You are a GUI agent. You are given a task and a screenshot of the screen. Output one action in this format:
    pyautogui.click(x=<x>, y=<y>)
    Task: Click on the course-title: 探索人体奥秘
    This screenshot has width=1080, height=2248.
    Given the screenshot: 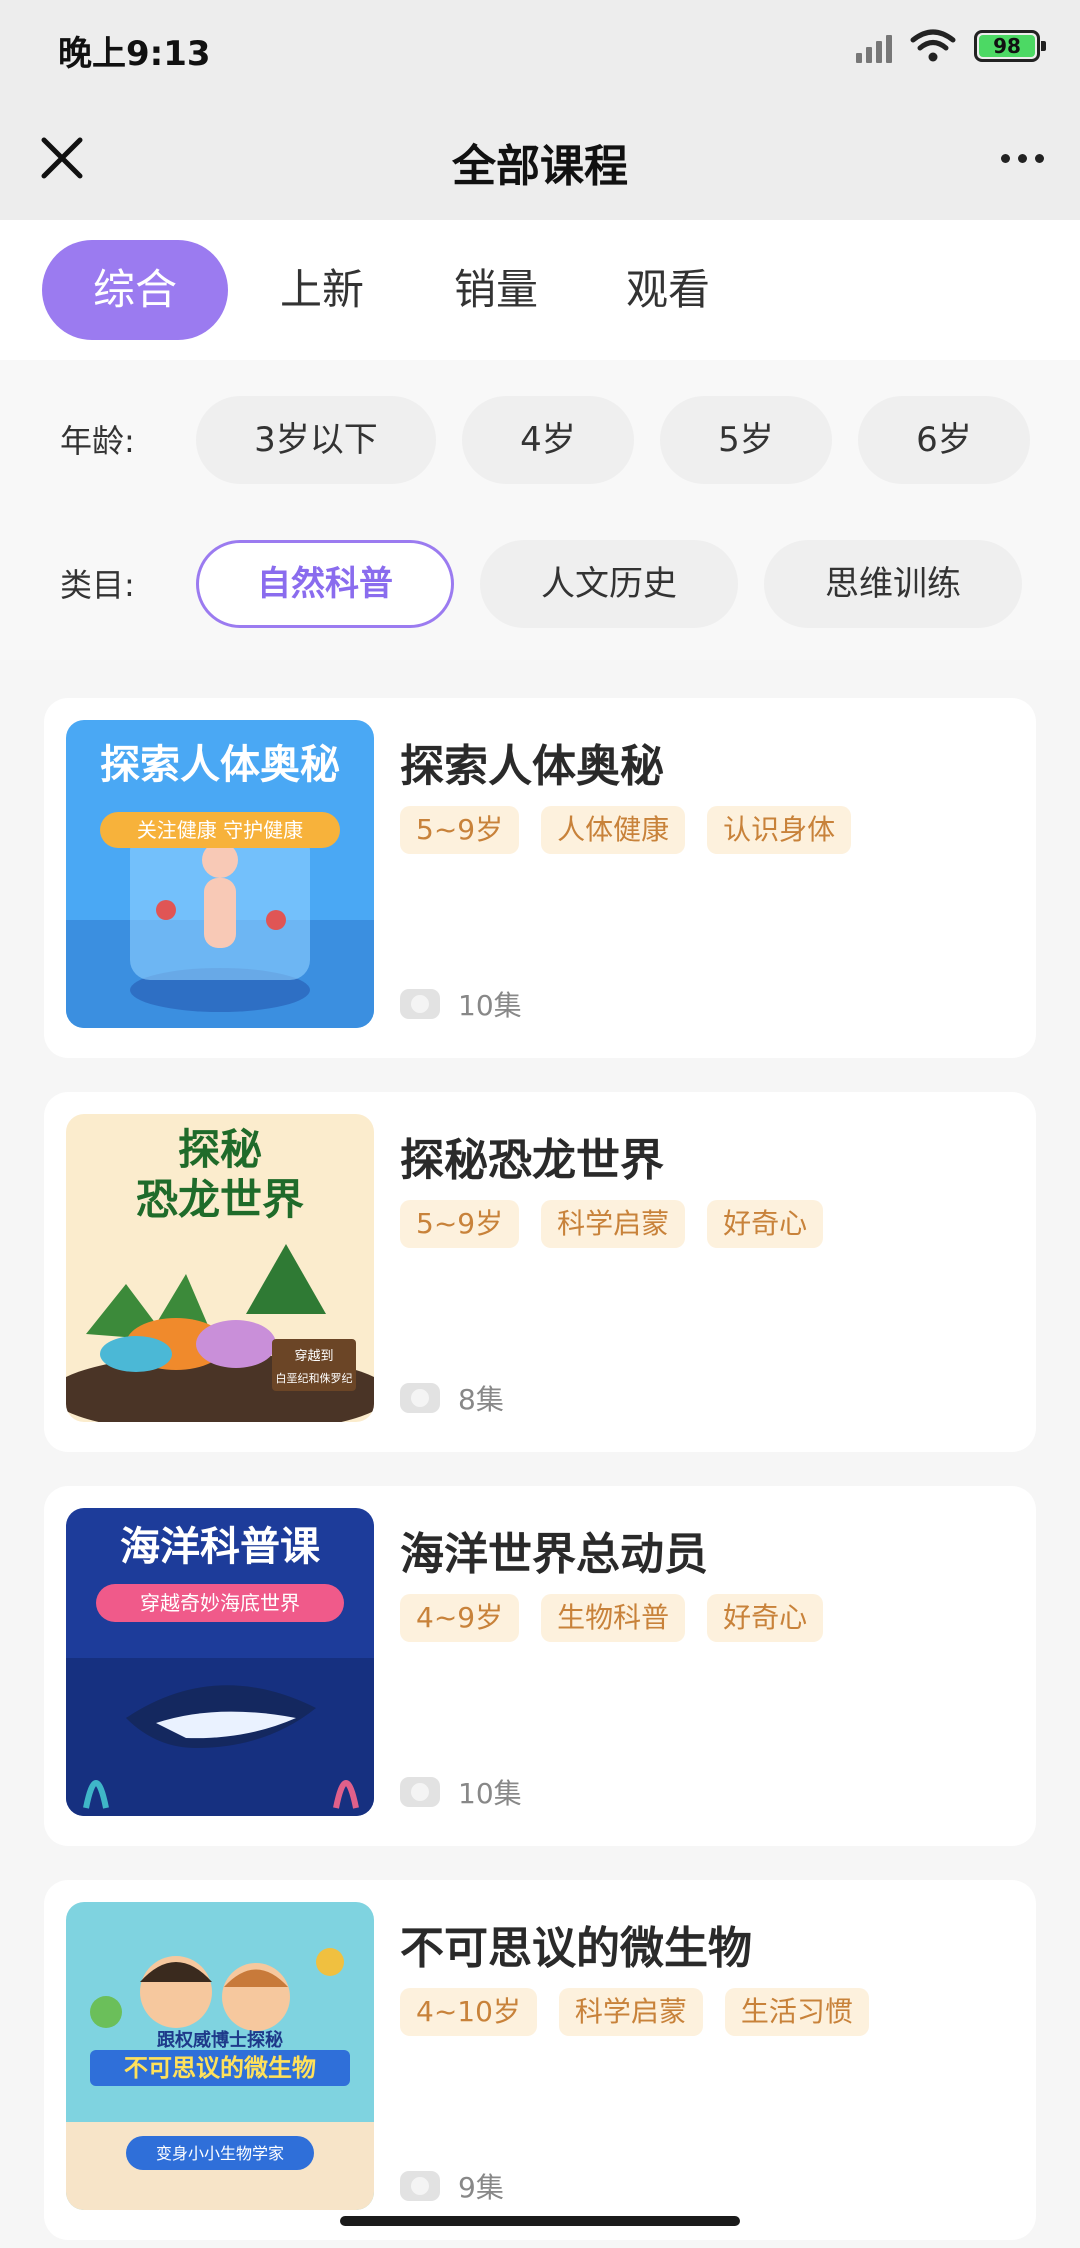 What is the action you would take?
    pyautogui.click(x=532, y=766)
    